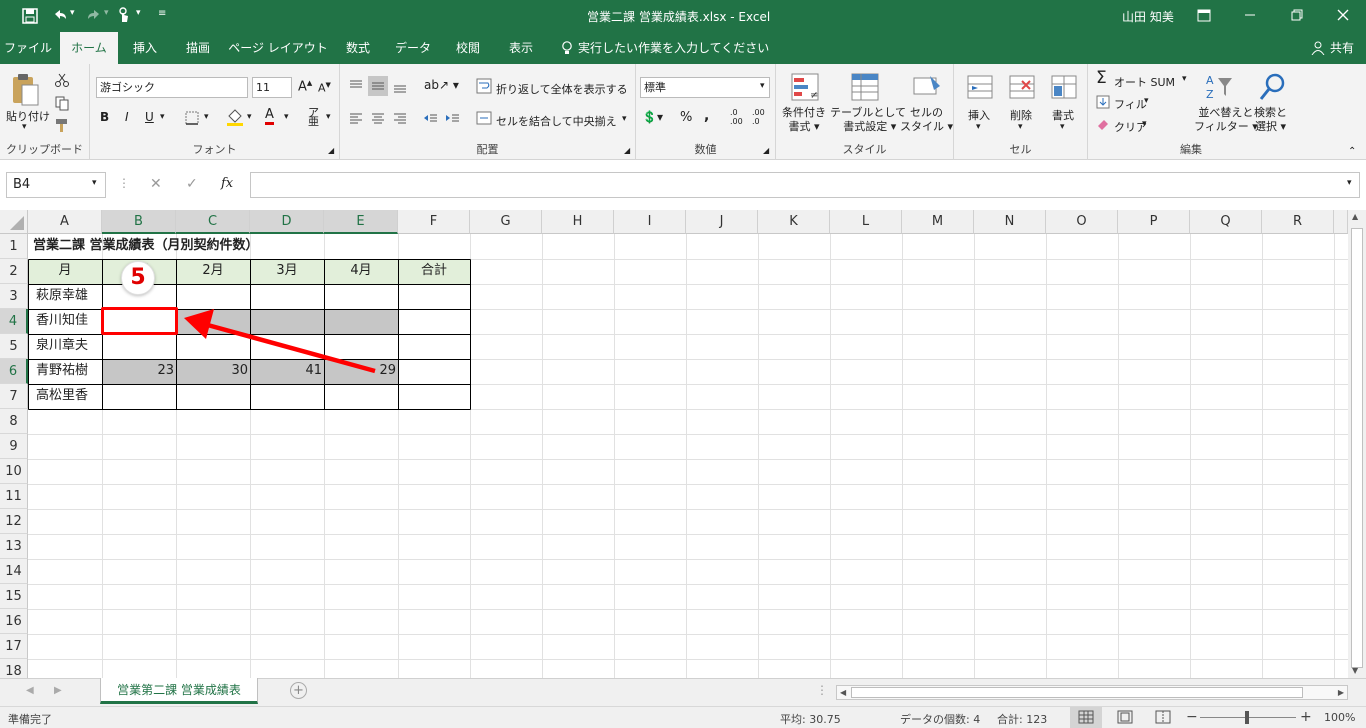  What do you see at coordinates (72, 13) in the screenshot?
I see `undo-dropdown-icon: ▾` at bounding box center [72, 13].